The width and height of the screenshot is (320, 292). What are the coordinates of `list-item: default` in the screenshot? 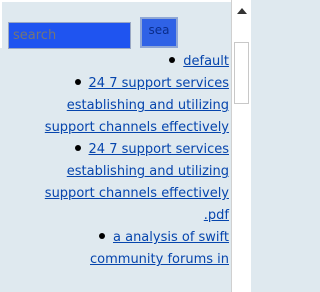 It's located at (115, 62).